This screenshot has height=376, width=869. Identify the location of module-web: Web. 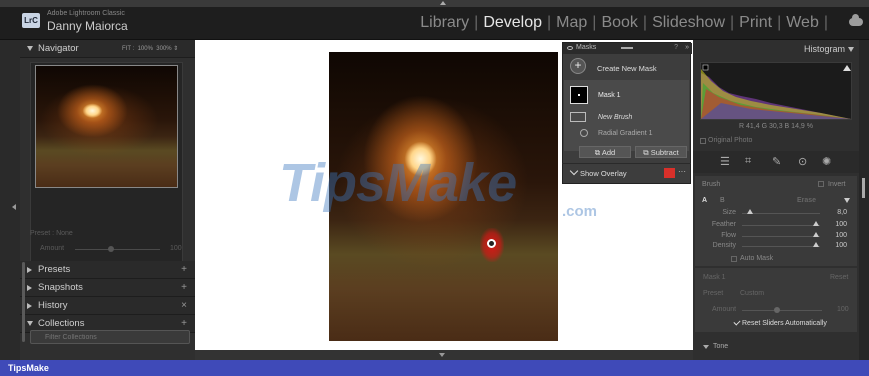
(802, 23).